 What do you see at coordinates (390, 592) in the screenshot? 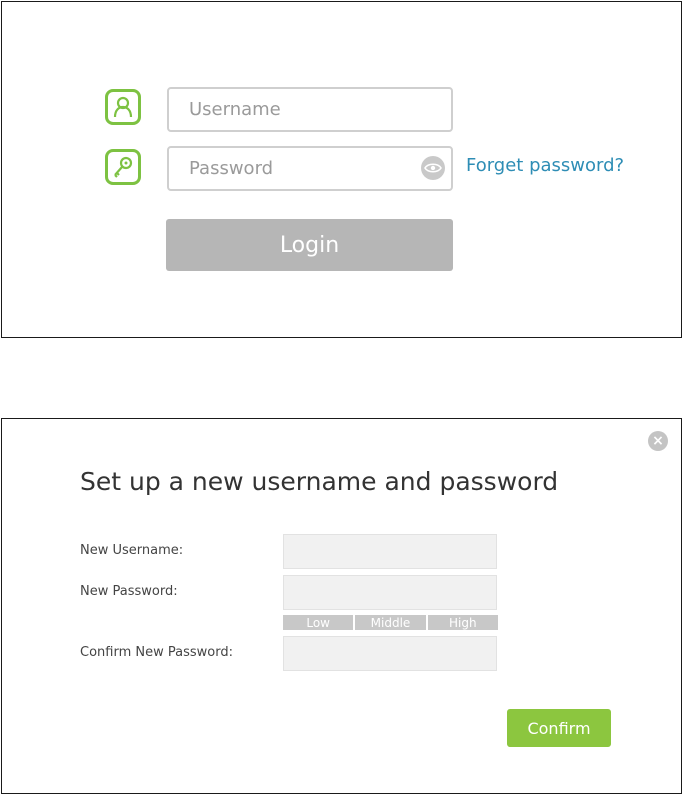
I see `new-password-input` at bounding box center [390, 592].